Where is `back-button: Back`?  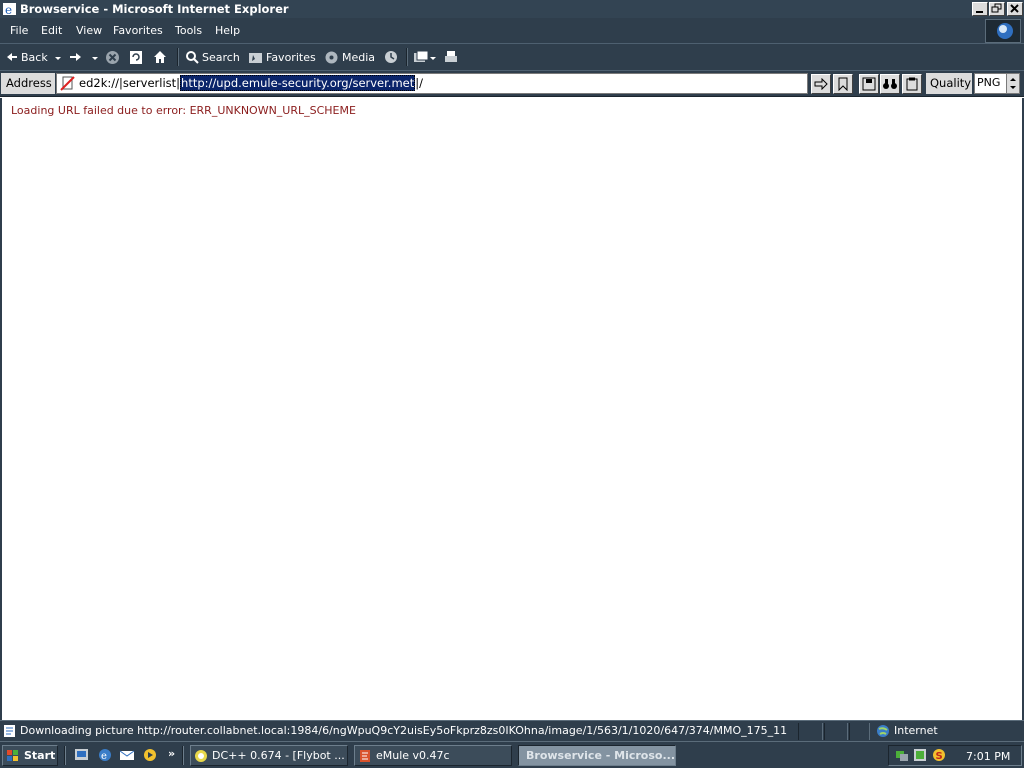 back-button: Back is located at coordinates (27, 57).